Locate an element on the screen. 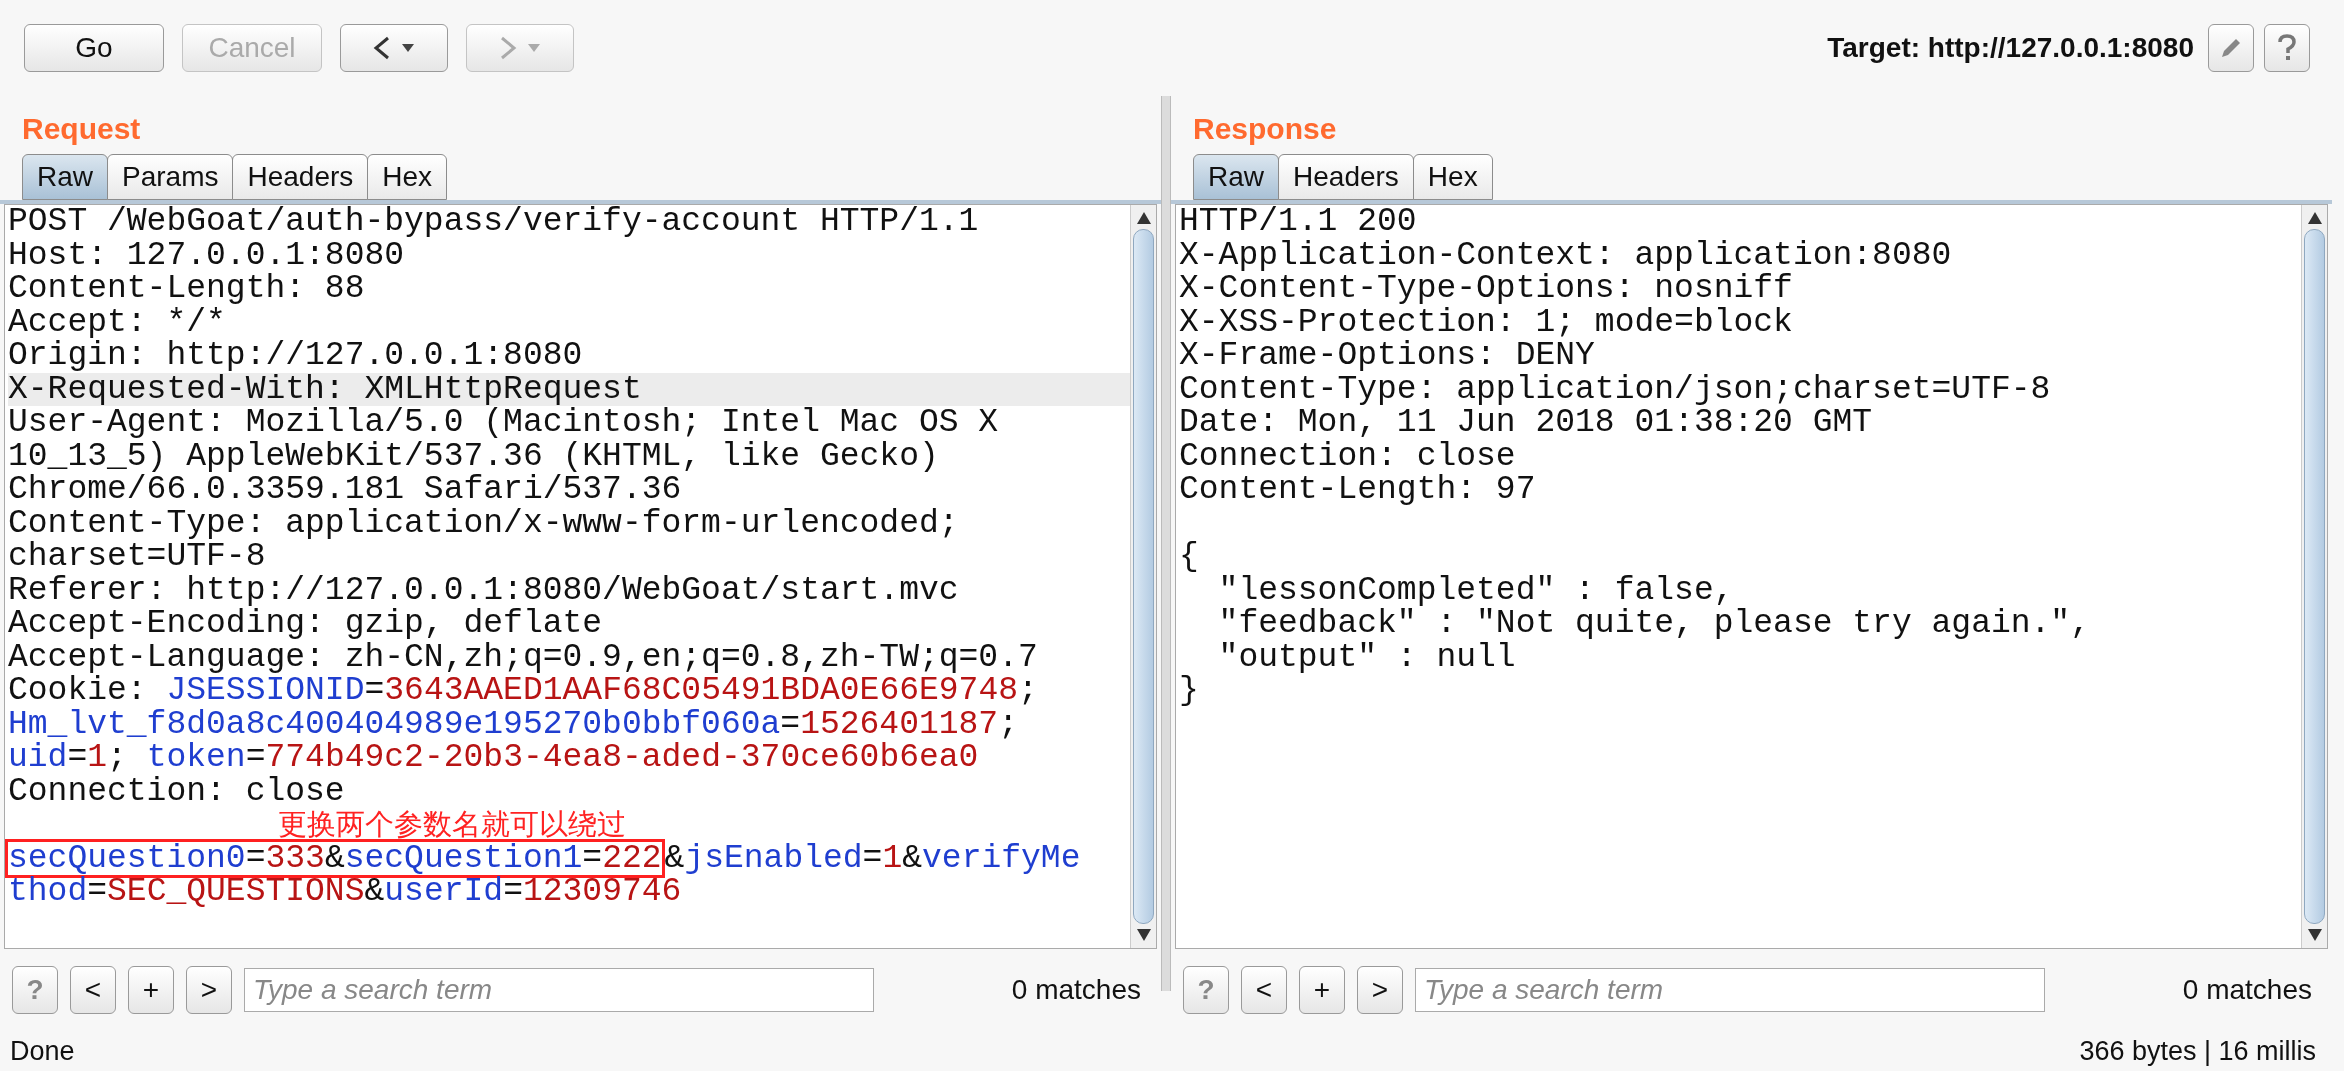  left-chevron-icon is located at coordinates (382, 48).